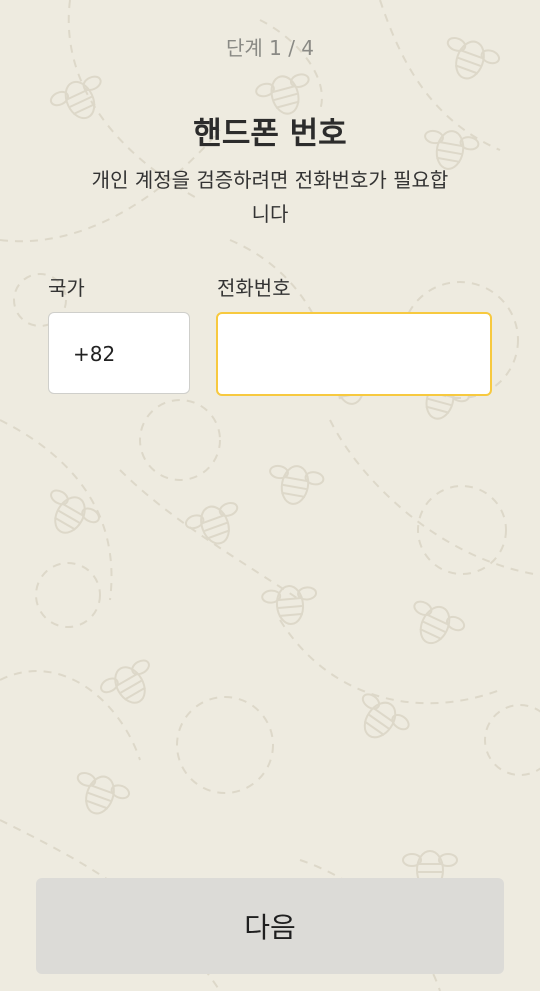 The height and width of the screenshot is (991, 540). Describe the element at coordinates (66, 288) in the screenshot. I see `country-label: 국가` at that location.